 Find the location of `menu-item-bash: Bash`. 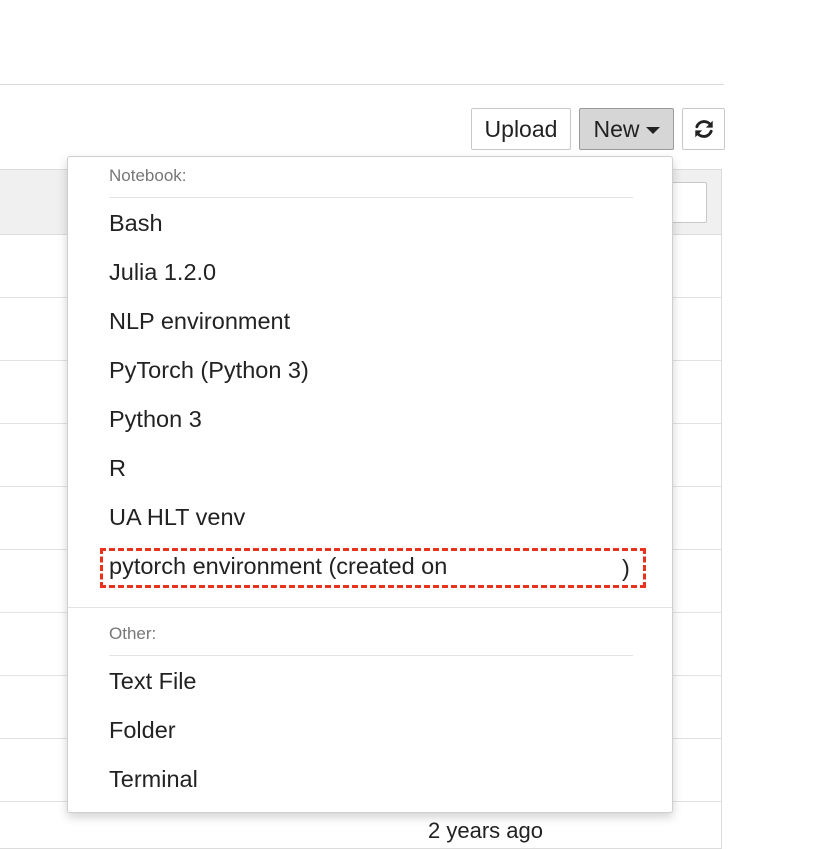

menu-item-bash: Bash is located at coordinates (136, 223).